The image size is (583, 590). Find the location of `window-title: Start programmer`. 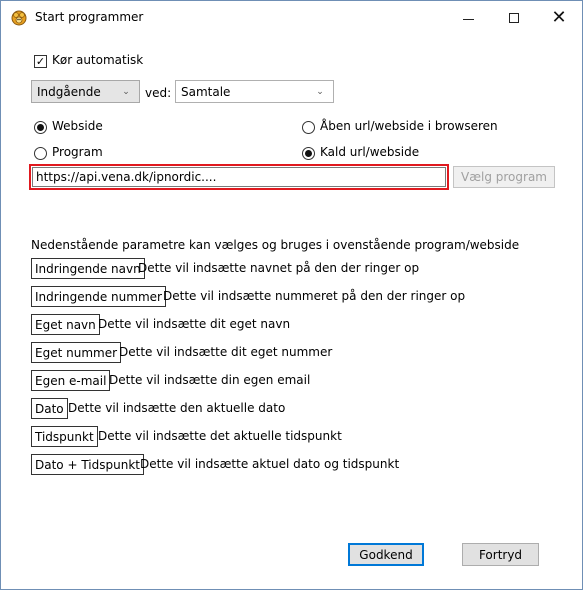

window-title: Start programmer is located at coordinates (89, 17).